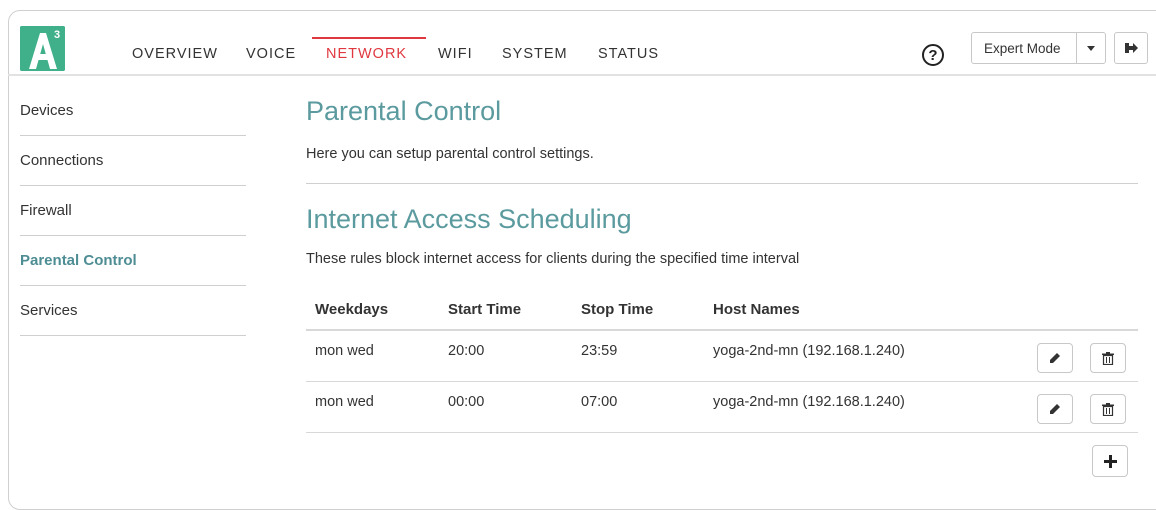 Image resolution: width=1156 pixels, height=510 pixels. Describe the element at coordinates (46, 210) in the screenshot. I see `sidebar-item-label: Firewall` at that location.